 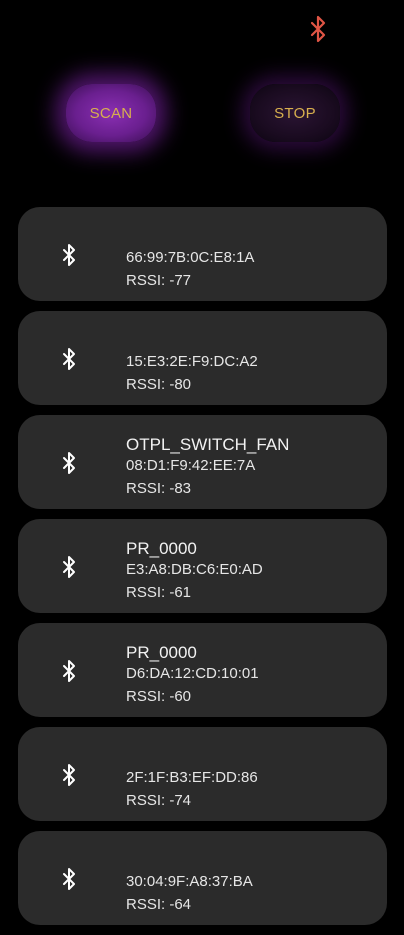 I want to click on device-mac: E3:A8:DB:C6:E0:AD, so click(x=194, y=569).